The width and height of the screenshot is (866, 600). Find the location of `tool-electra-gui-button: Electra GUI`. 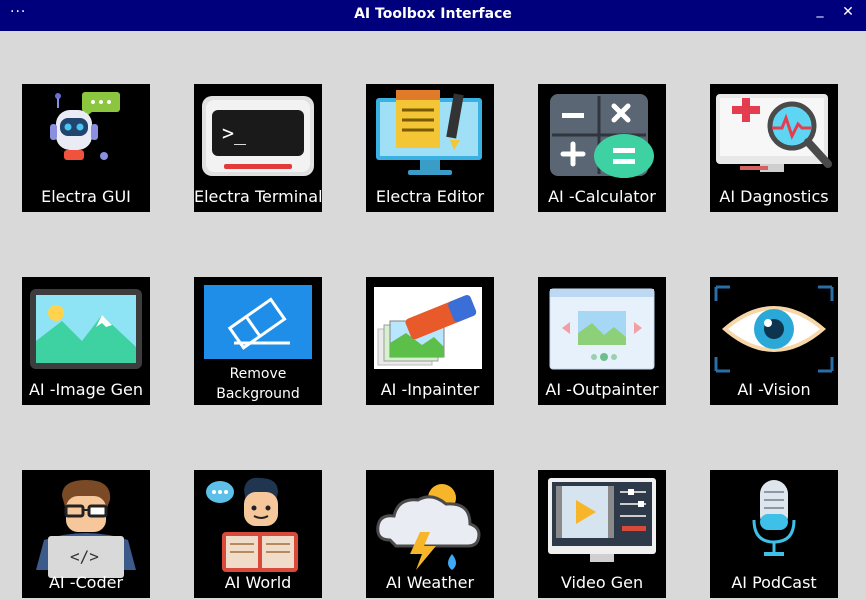

tool-electra-gui-button: Electra GUI is located at coordinates (86, 148).